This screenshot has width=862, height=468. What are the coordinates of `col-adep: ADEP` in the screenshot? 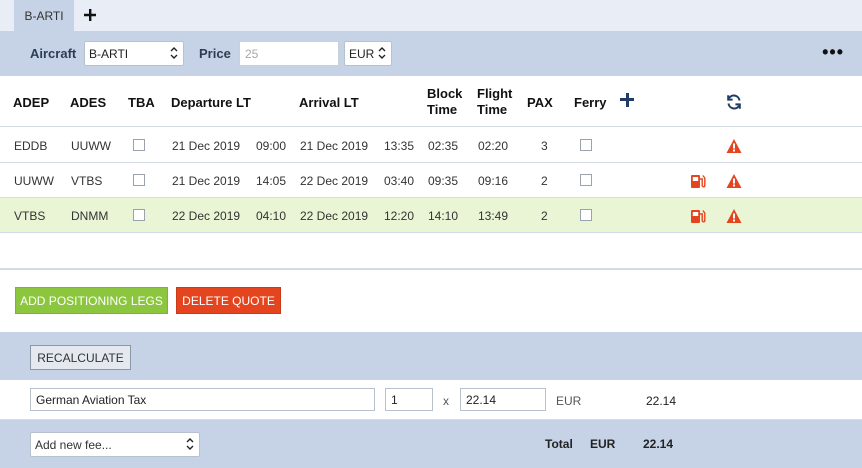 It's located at (31, 102).